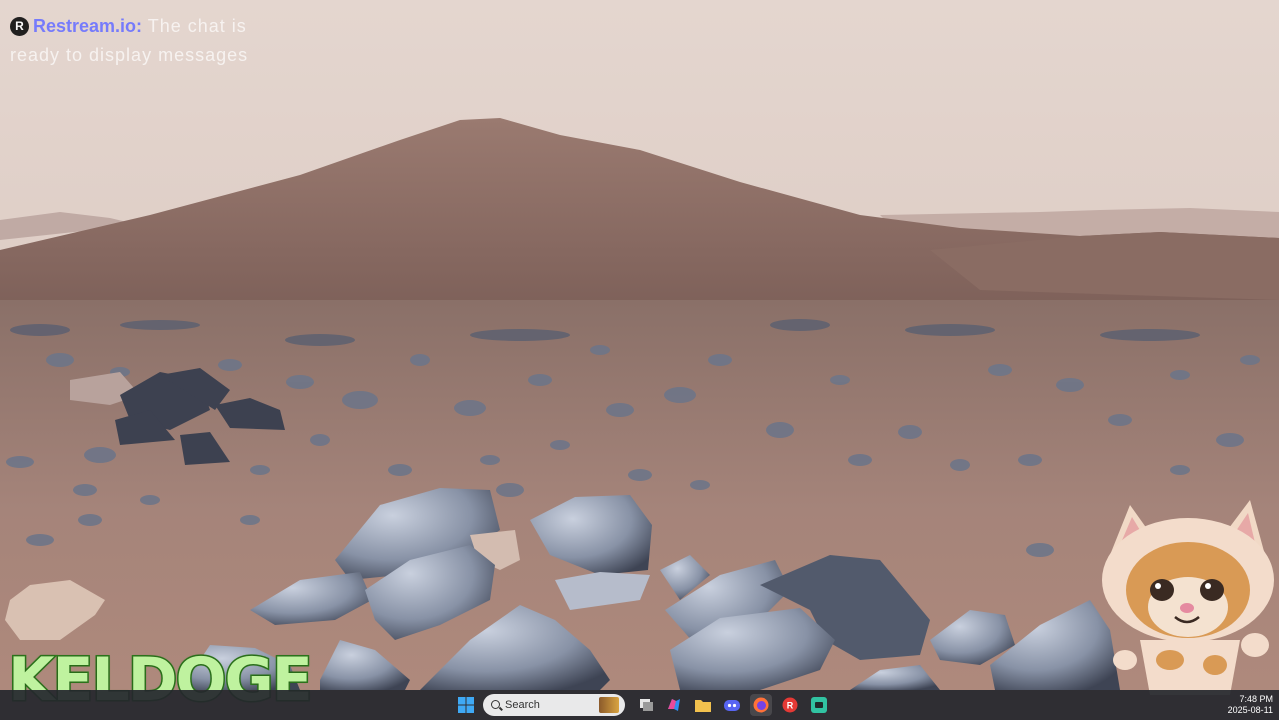  I want to click on task-view-button, so click(647, 705).